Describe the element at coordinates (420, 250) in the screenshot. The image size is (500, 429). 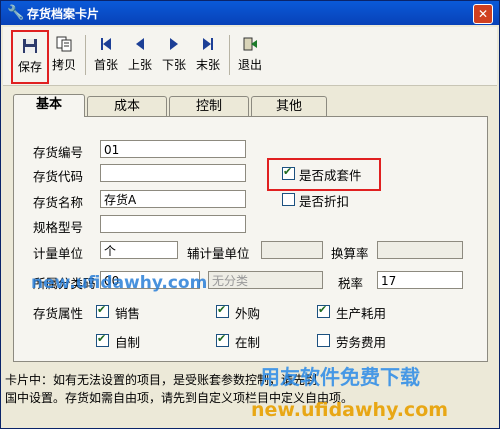
I see `rate-input` at that location.